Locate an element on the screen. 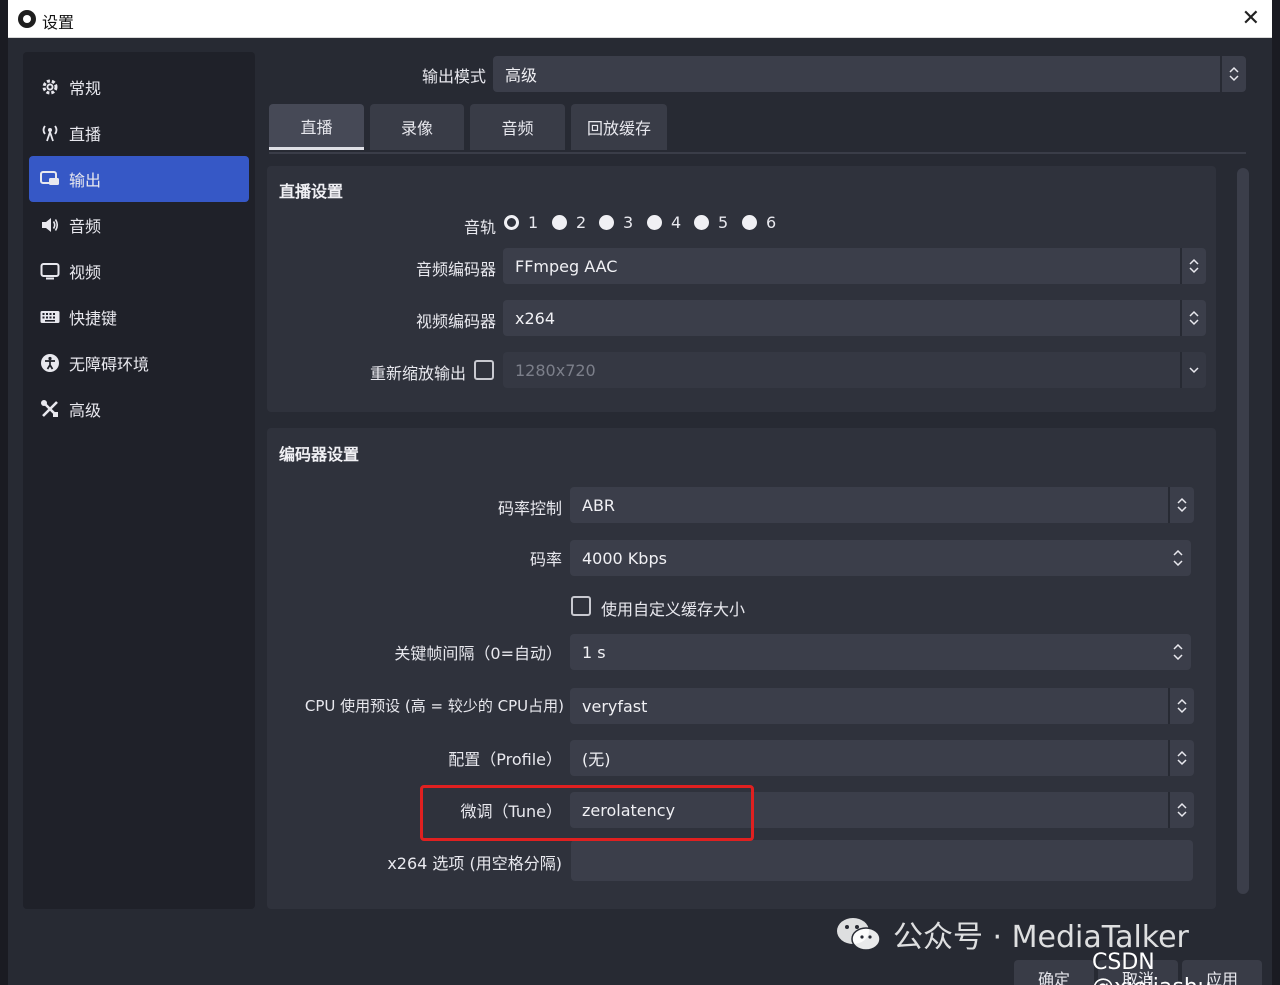  sidebar-item-label: 无障碍环境 is located at coordinates (109, 364).